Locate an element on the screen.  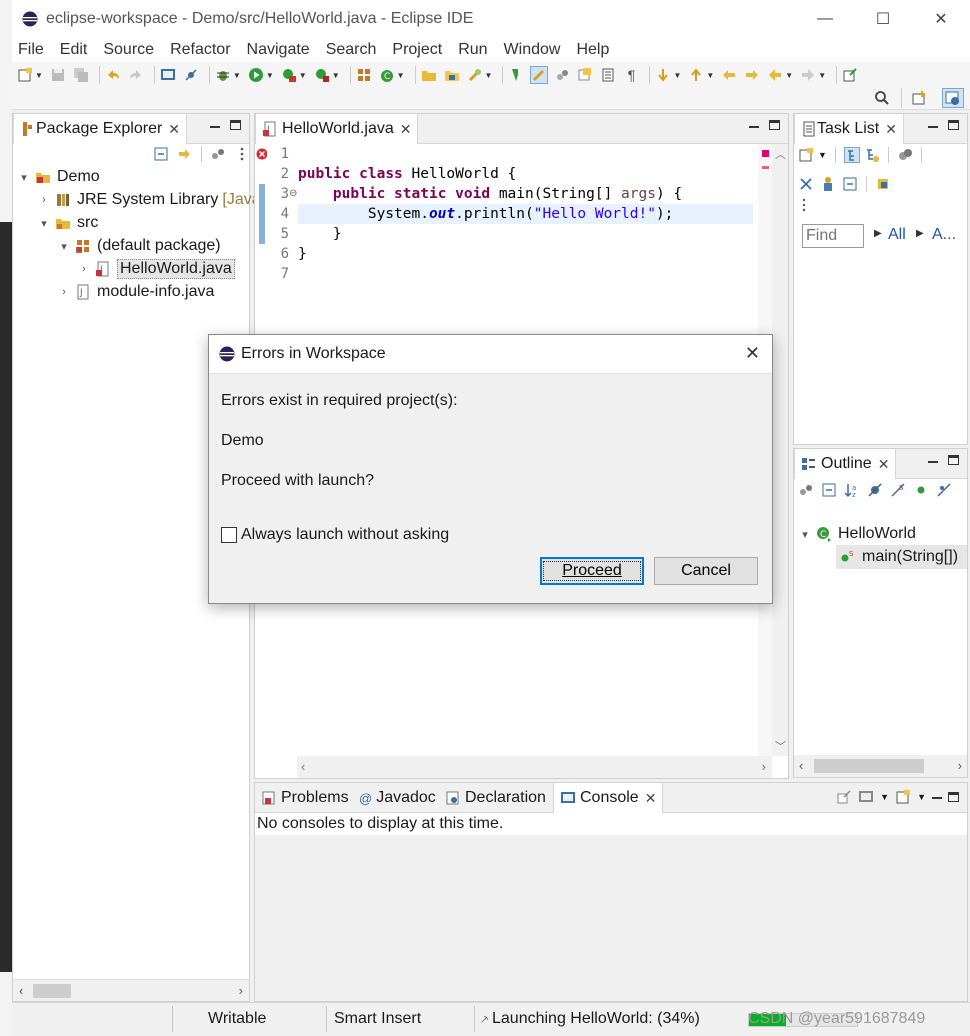
show-completed-icon is located at coordinates (828, 184).